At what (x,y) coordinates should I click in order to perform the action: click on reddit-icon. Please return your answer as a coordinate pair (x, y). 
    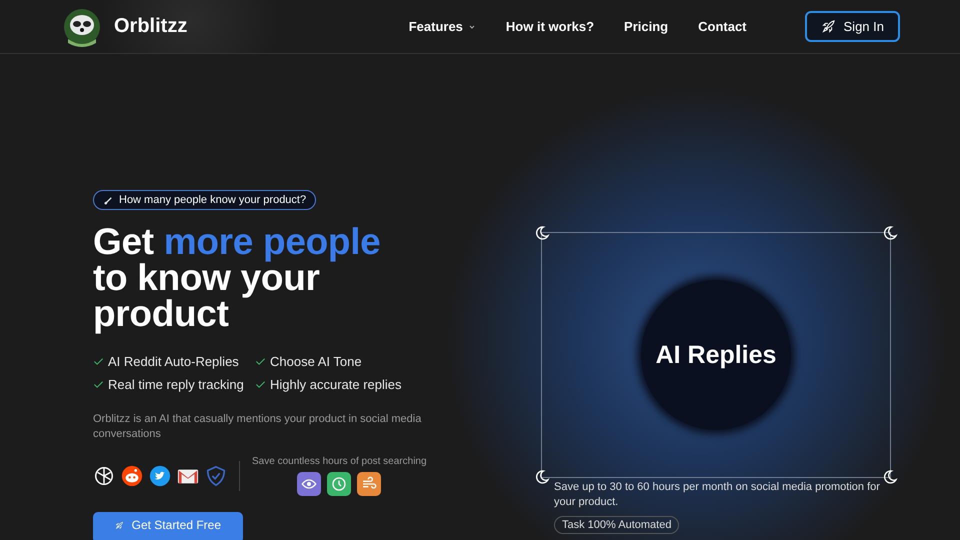
    Looking at the image, I should click on (132, 475).